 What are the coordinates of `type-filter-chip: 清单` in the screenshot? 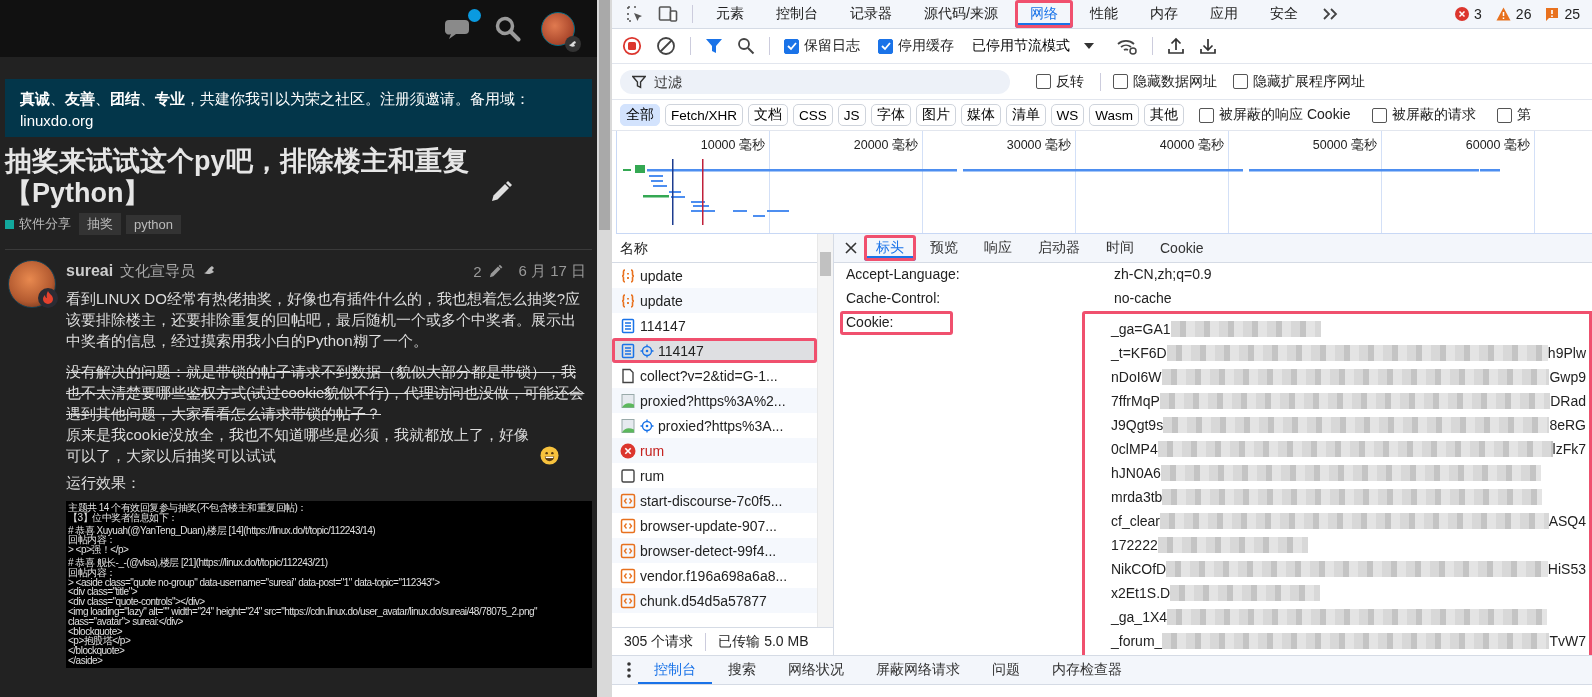 It's located at (1025, 115).